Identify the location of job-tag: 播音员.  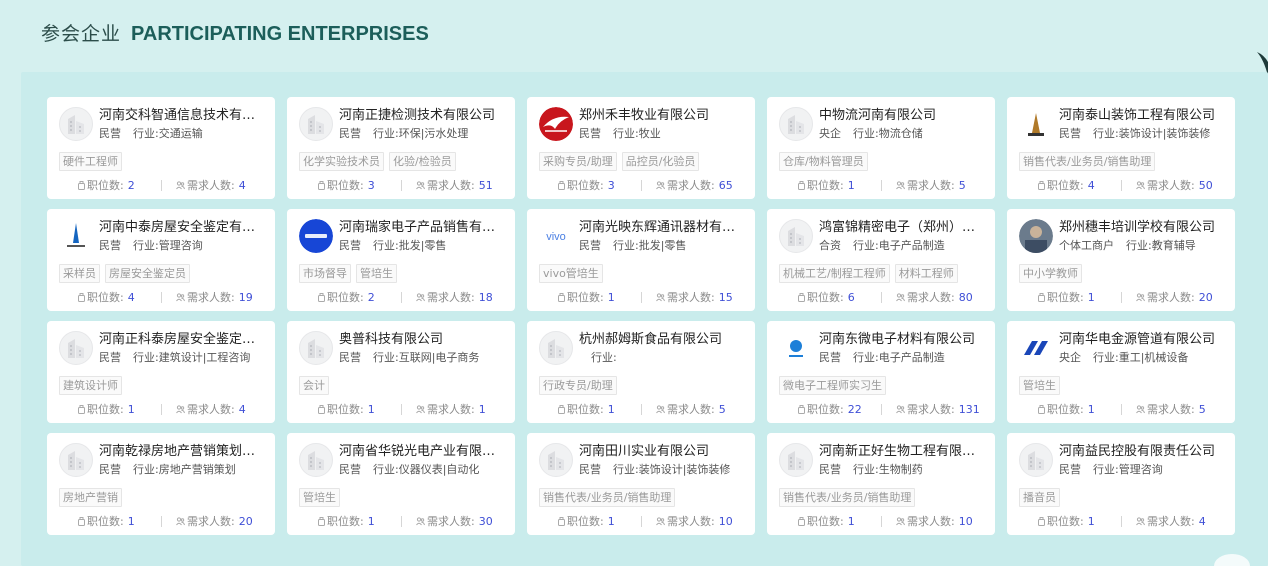
(1039, 497).